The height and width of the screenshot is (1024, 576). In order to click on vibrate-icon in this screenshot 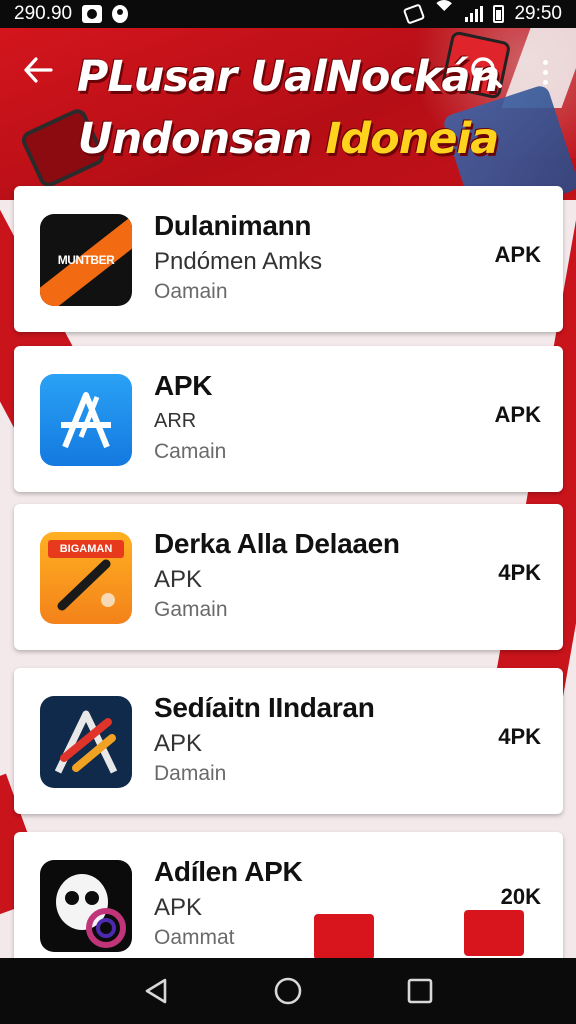, I will do `click(414, 14)`.